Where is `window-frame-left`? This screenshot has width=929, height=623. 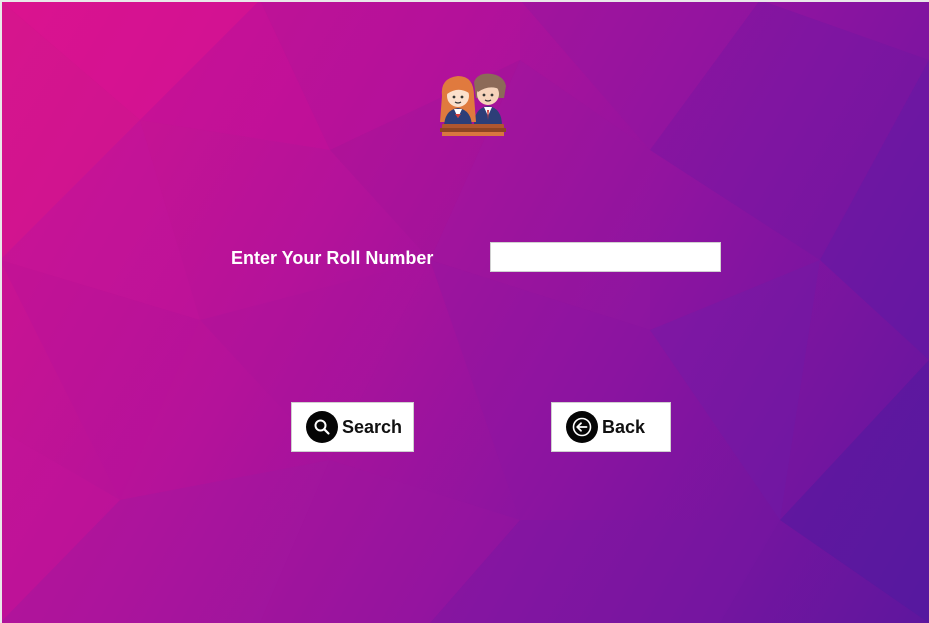
window-frame-left is located at coordinates (1, 311).